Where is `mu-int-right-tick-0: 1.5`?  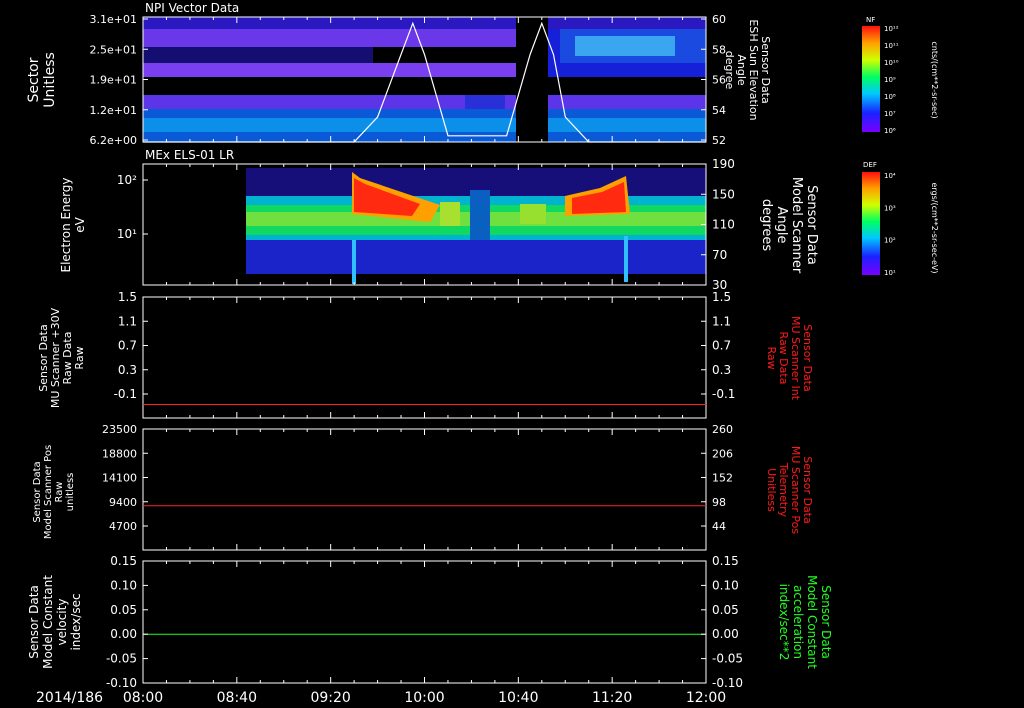
mu-int-right-tick-0: 1.5 is located at coordinates (721, 297).